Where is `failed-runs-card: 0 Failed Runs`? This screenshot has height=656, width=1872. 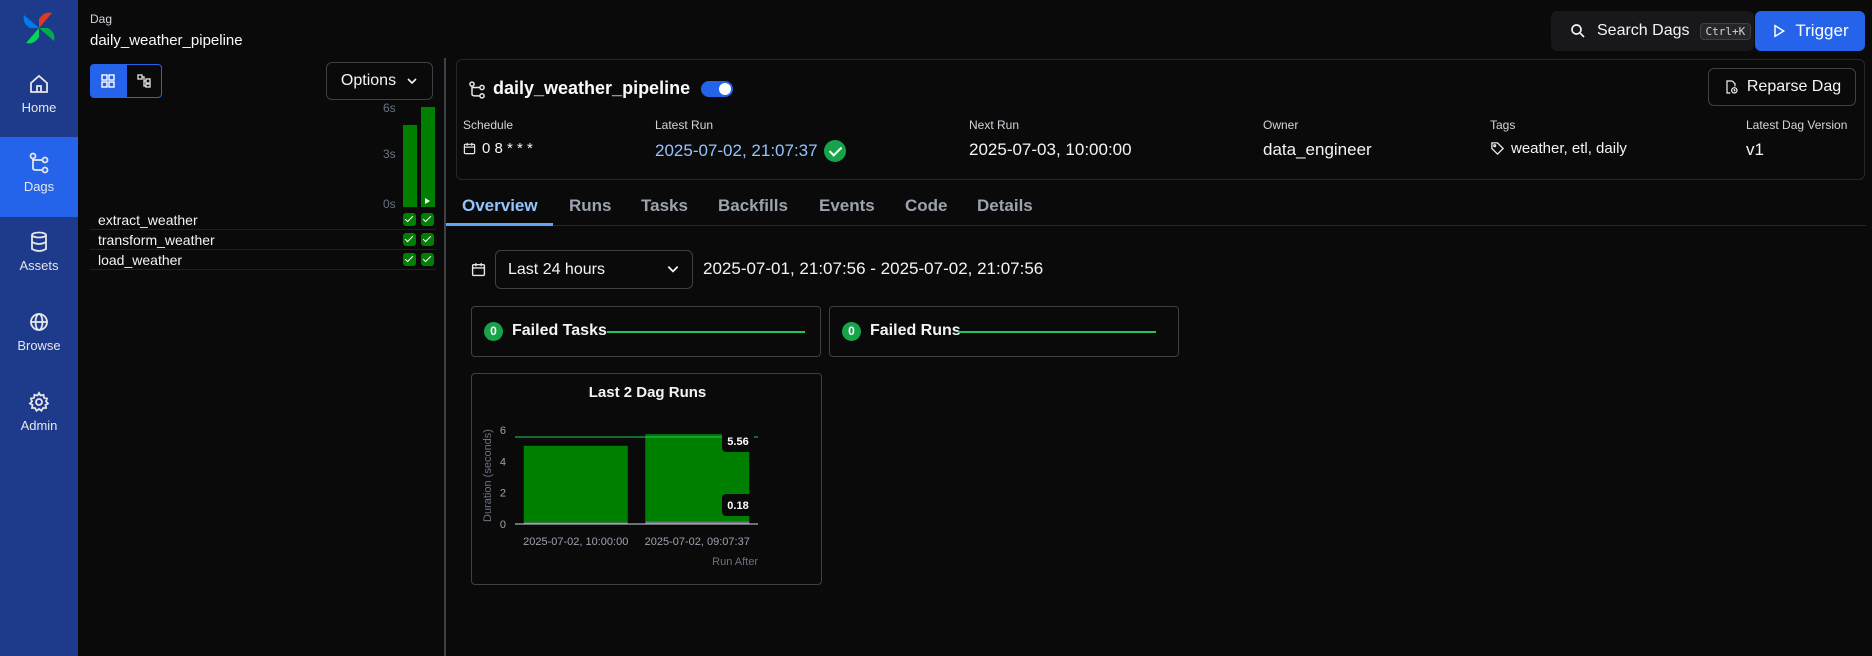 failed-runs-card: 0 Failed Runs is located at coordinates (1004, 331).